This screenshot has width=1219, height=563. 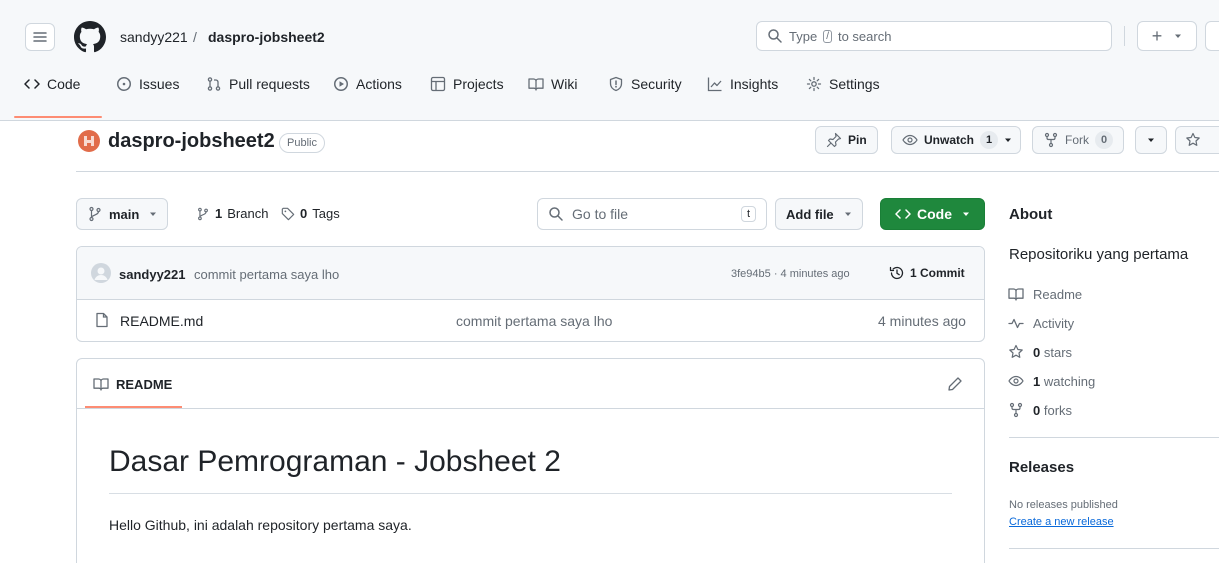 I want to click on about-readme-label: Readme, so click(x=1058, y=294).